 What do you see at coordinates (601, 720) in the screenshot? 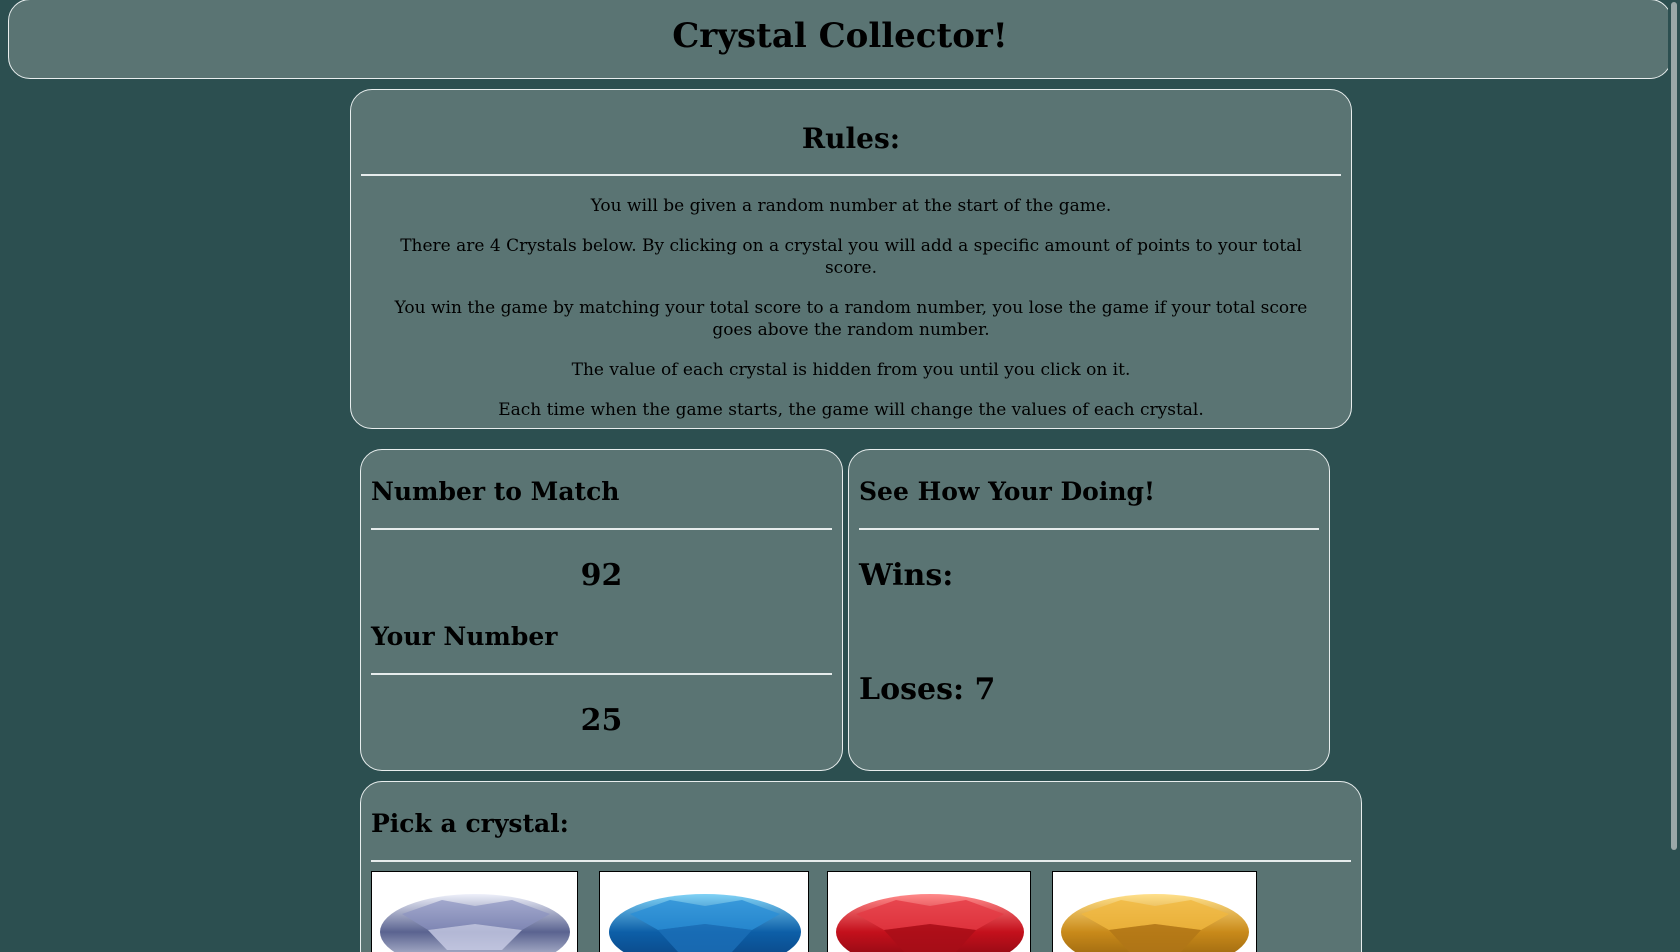
I see `your-number-value: 25` at bounding box center [601, 720].